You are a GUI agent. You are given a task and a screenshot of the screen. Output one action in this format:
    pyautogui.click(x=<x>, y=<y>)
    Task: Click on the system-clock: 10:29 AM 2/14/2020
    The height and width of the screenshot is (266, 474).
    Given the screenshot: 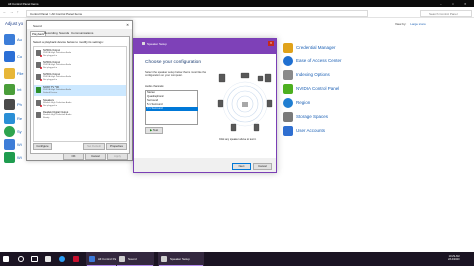 What is the action you would take?
    pyautogui.click(x=454, y=258)
    